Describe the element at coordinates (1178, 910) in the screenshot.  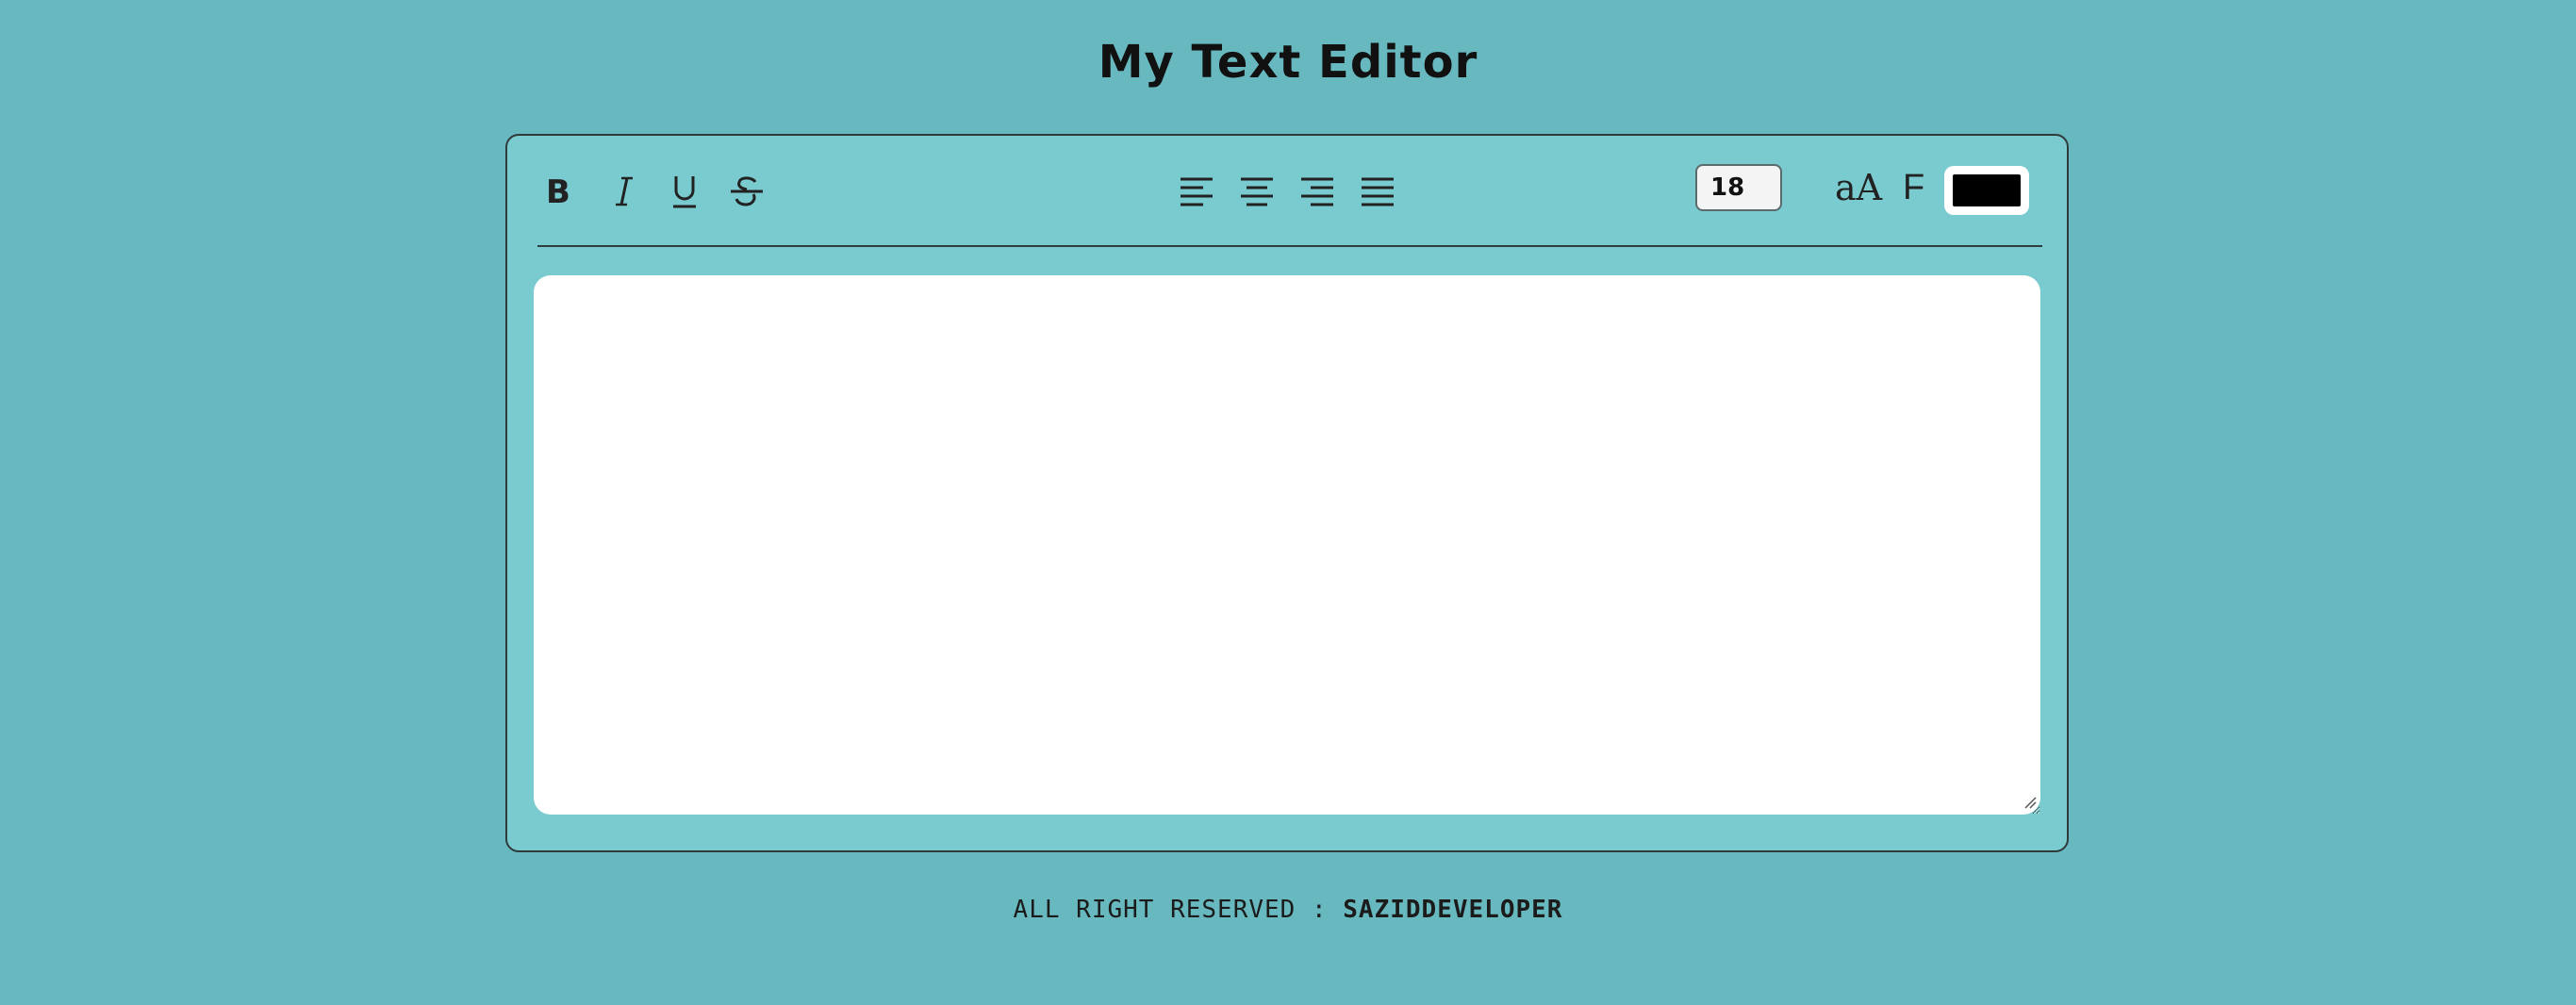
I see `footer-copyright-text: ALL RIGHT RESERVED :` at that location.